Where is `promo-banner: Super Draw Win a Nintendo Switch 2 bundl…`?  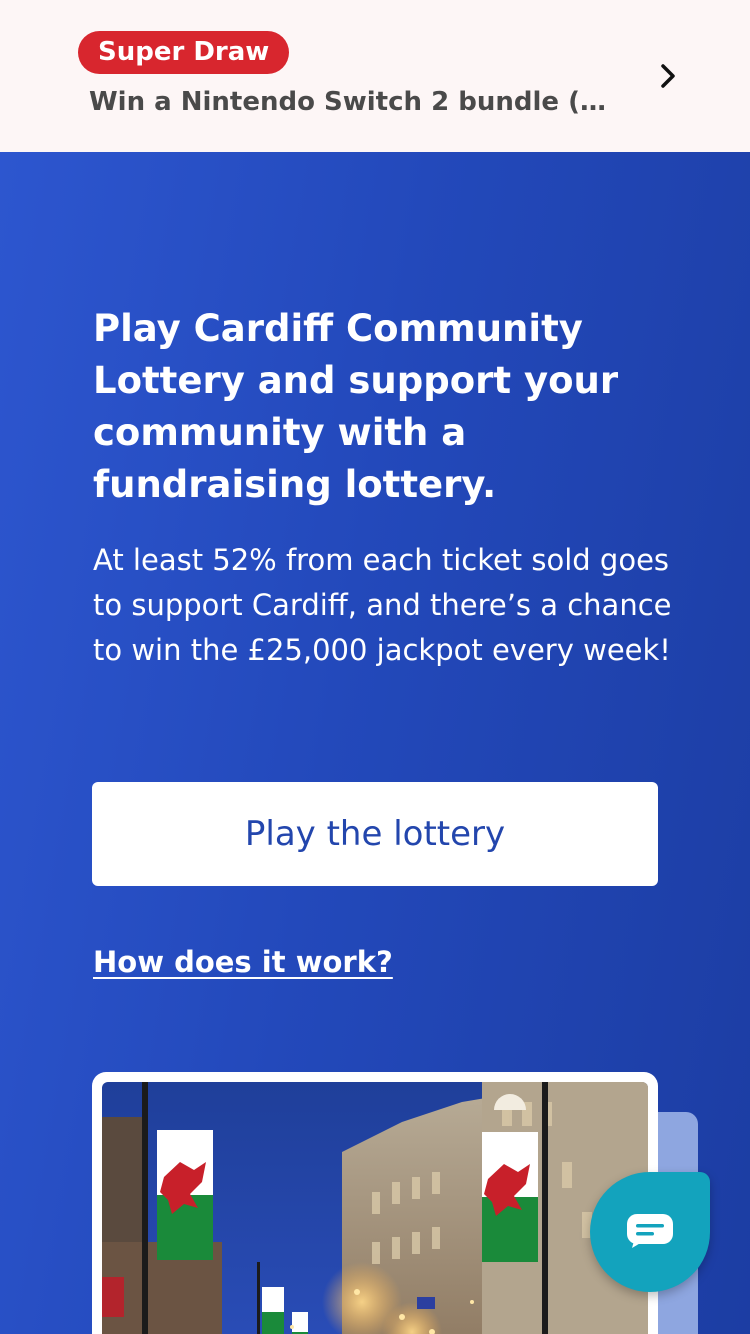 promo-banner: Super Draw Win a Nintendo Switch 2 bundl… is located at coordinates (375, 76).